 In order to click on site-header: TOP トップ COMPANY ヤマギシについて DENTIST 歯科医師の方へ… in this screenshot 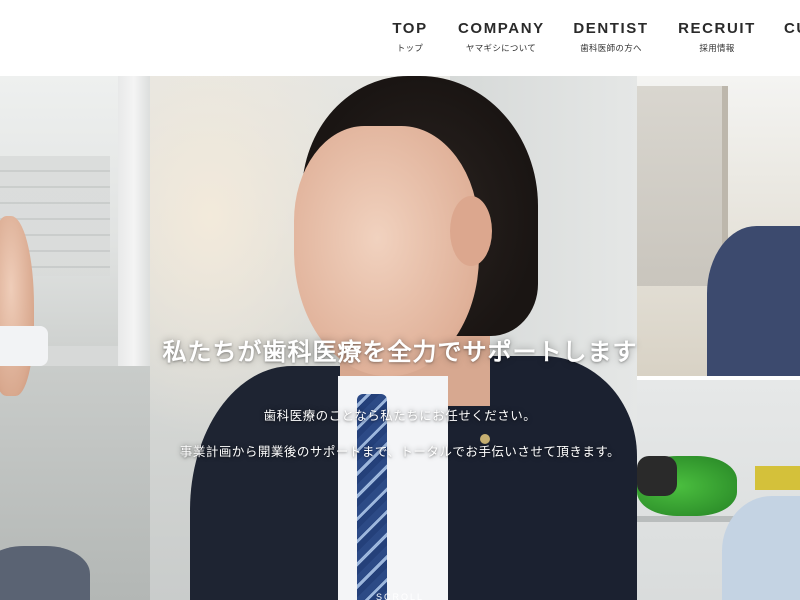, I will do `click(400, 38)`.